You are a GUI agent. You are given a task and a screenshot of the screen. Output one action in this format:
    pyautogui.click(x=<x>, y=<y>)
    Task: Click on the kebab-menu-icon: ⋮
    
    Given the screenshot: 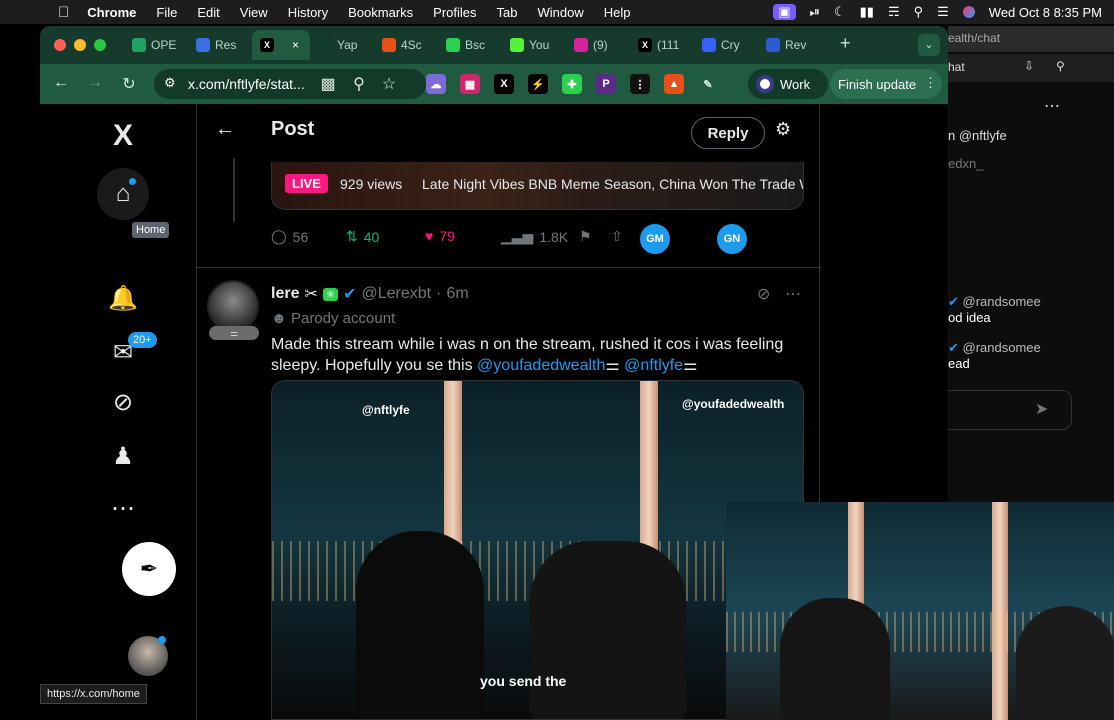 What is the action you would take?
    pyautogui.click(x=930, y=83)
    